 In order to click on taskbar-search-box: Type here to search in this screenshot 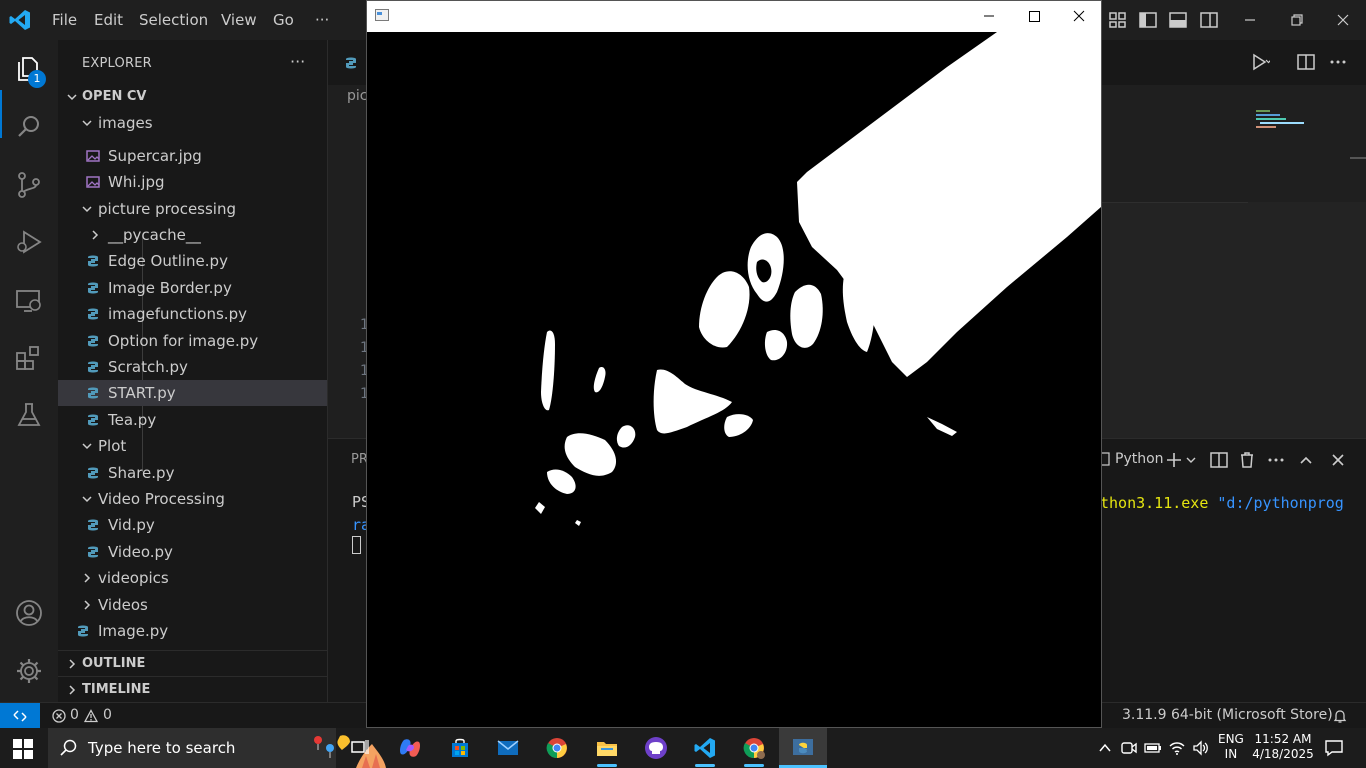, I will do `click(217, 748)`.